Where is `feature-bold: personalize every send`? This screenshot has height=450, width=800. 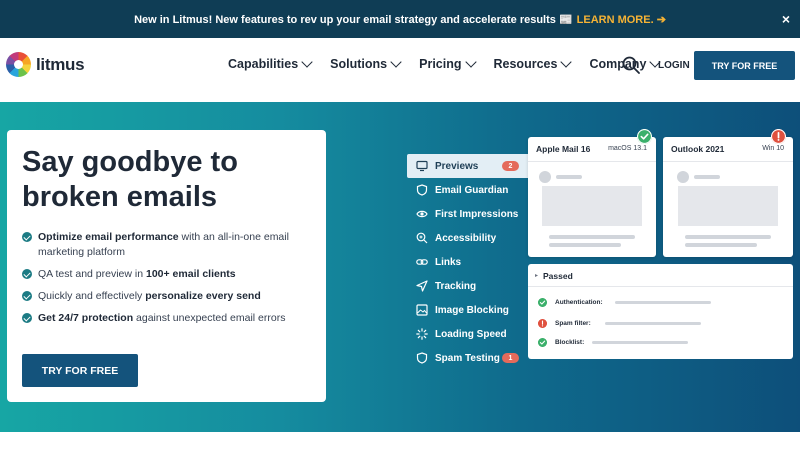
feature-bold: personalize every send is located at coordinates (203, 296).